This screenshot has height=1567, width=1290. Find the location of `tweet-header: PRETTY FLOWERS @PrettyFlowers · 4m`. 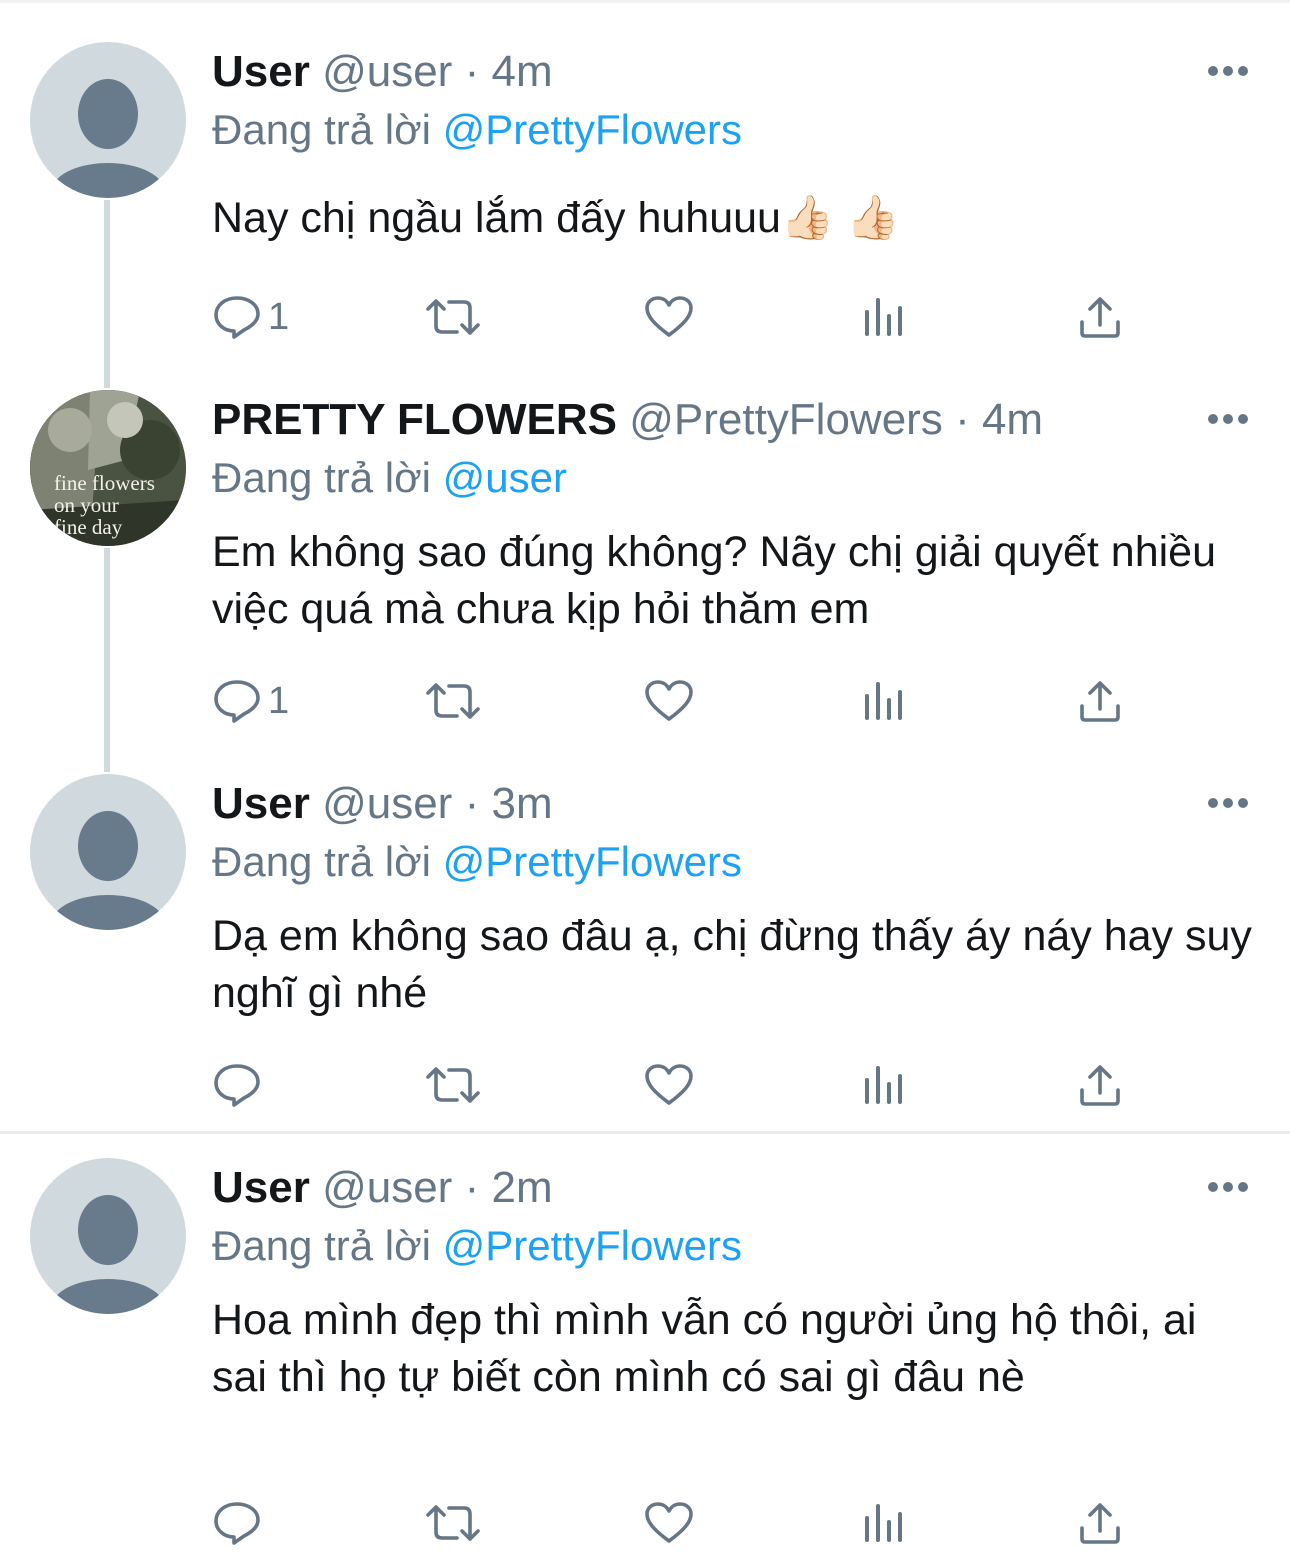

tweet-header: PRETTY FLOWERS @PrettyFlowers · 4m is located at coordinates (627, 420).